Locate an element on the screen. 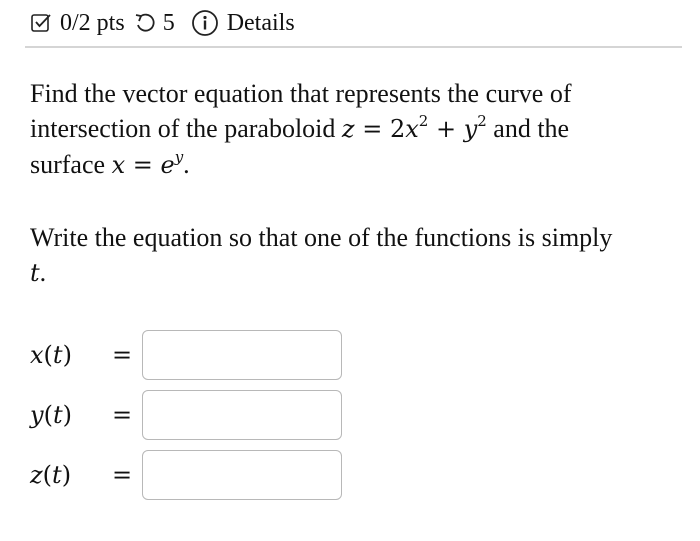 The image size is (700, 541). surface-equation: x = ey is located at coordinates (147, 164).